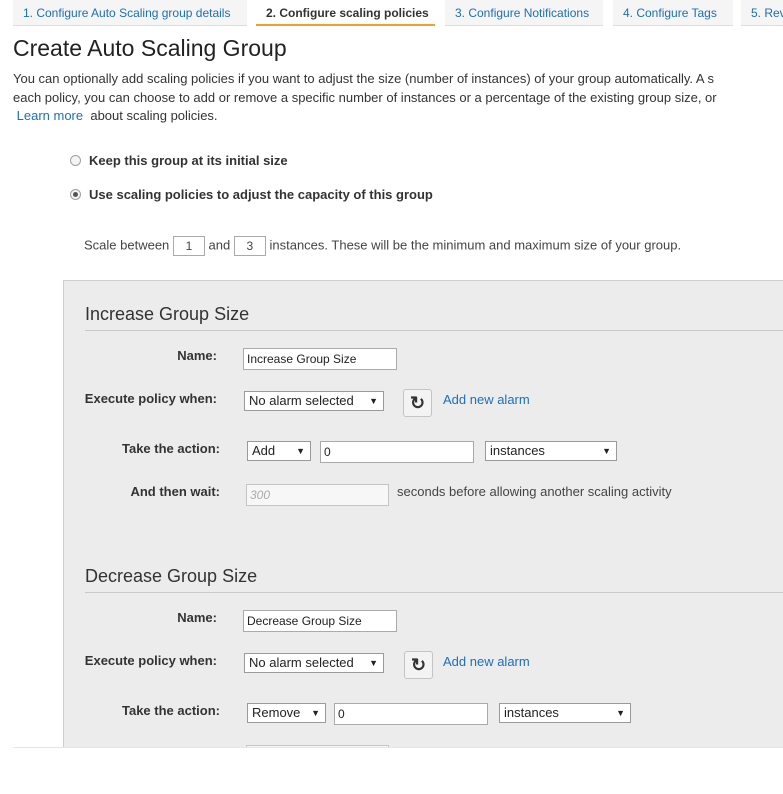  I want to click on keep-initial-size-option: Keep this group at its initial size, so click(179, 160).